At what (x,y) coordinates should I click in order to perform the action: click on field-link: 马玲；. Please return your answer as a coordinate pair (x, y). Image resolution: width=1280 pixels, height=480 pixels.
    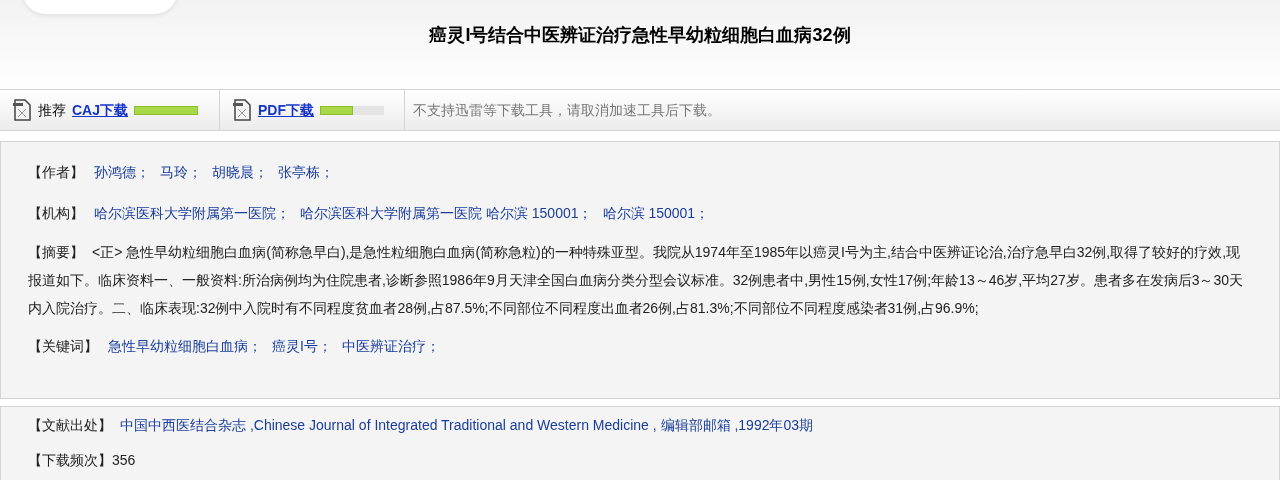
    Looking at the image, I should click on (181, 172).